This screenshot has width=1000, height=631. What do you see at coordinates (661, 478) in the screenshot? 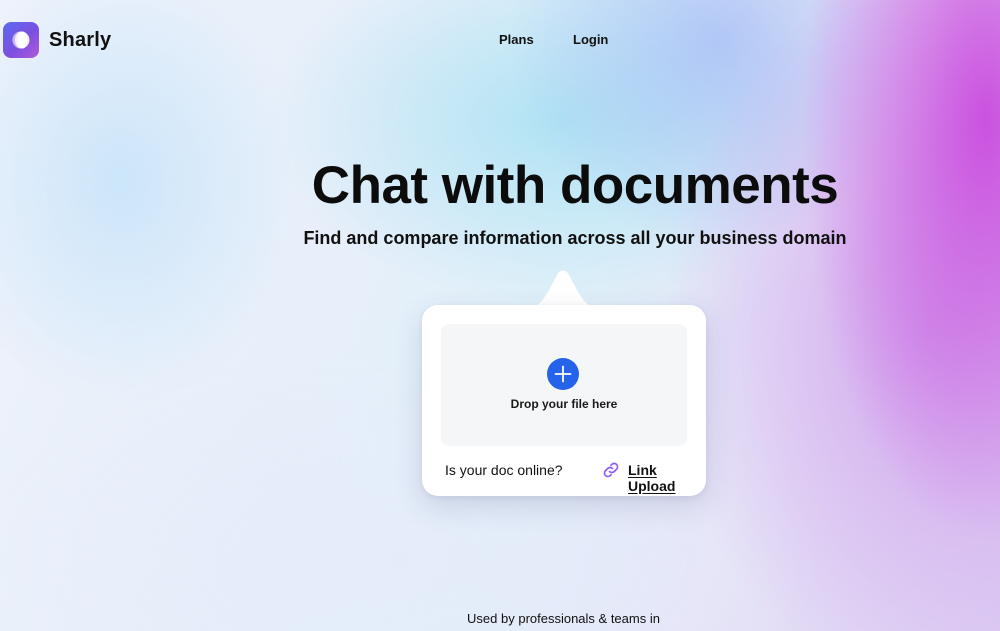
I see `link-upload-button: Link Upload` at bounding box center [661, 478].